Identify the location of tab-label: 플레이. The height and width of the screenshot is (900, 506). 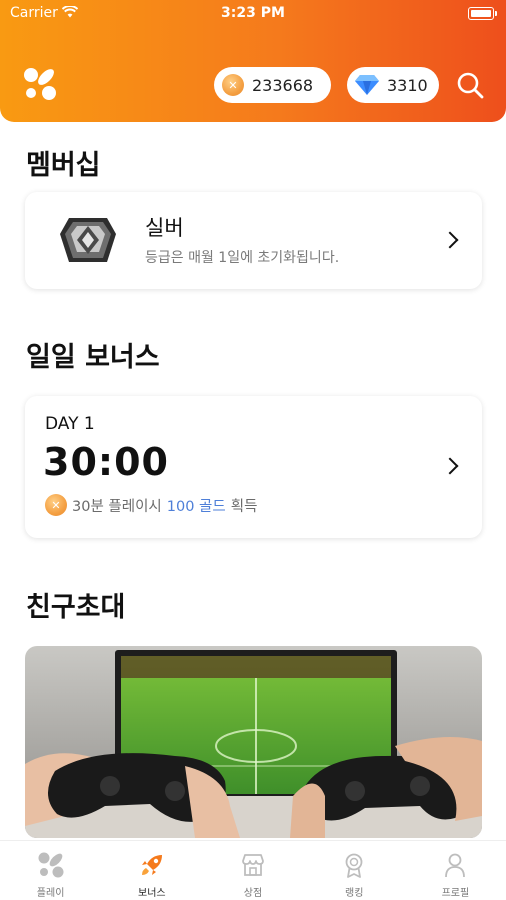
(50, 893).